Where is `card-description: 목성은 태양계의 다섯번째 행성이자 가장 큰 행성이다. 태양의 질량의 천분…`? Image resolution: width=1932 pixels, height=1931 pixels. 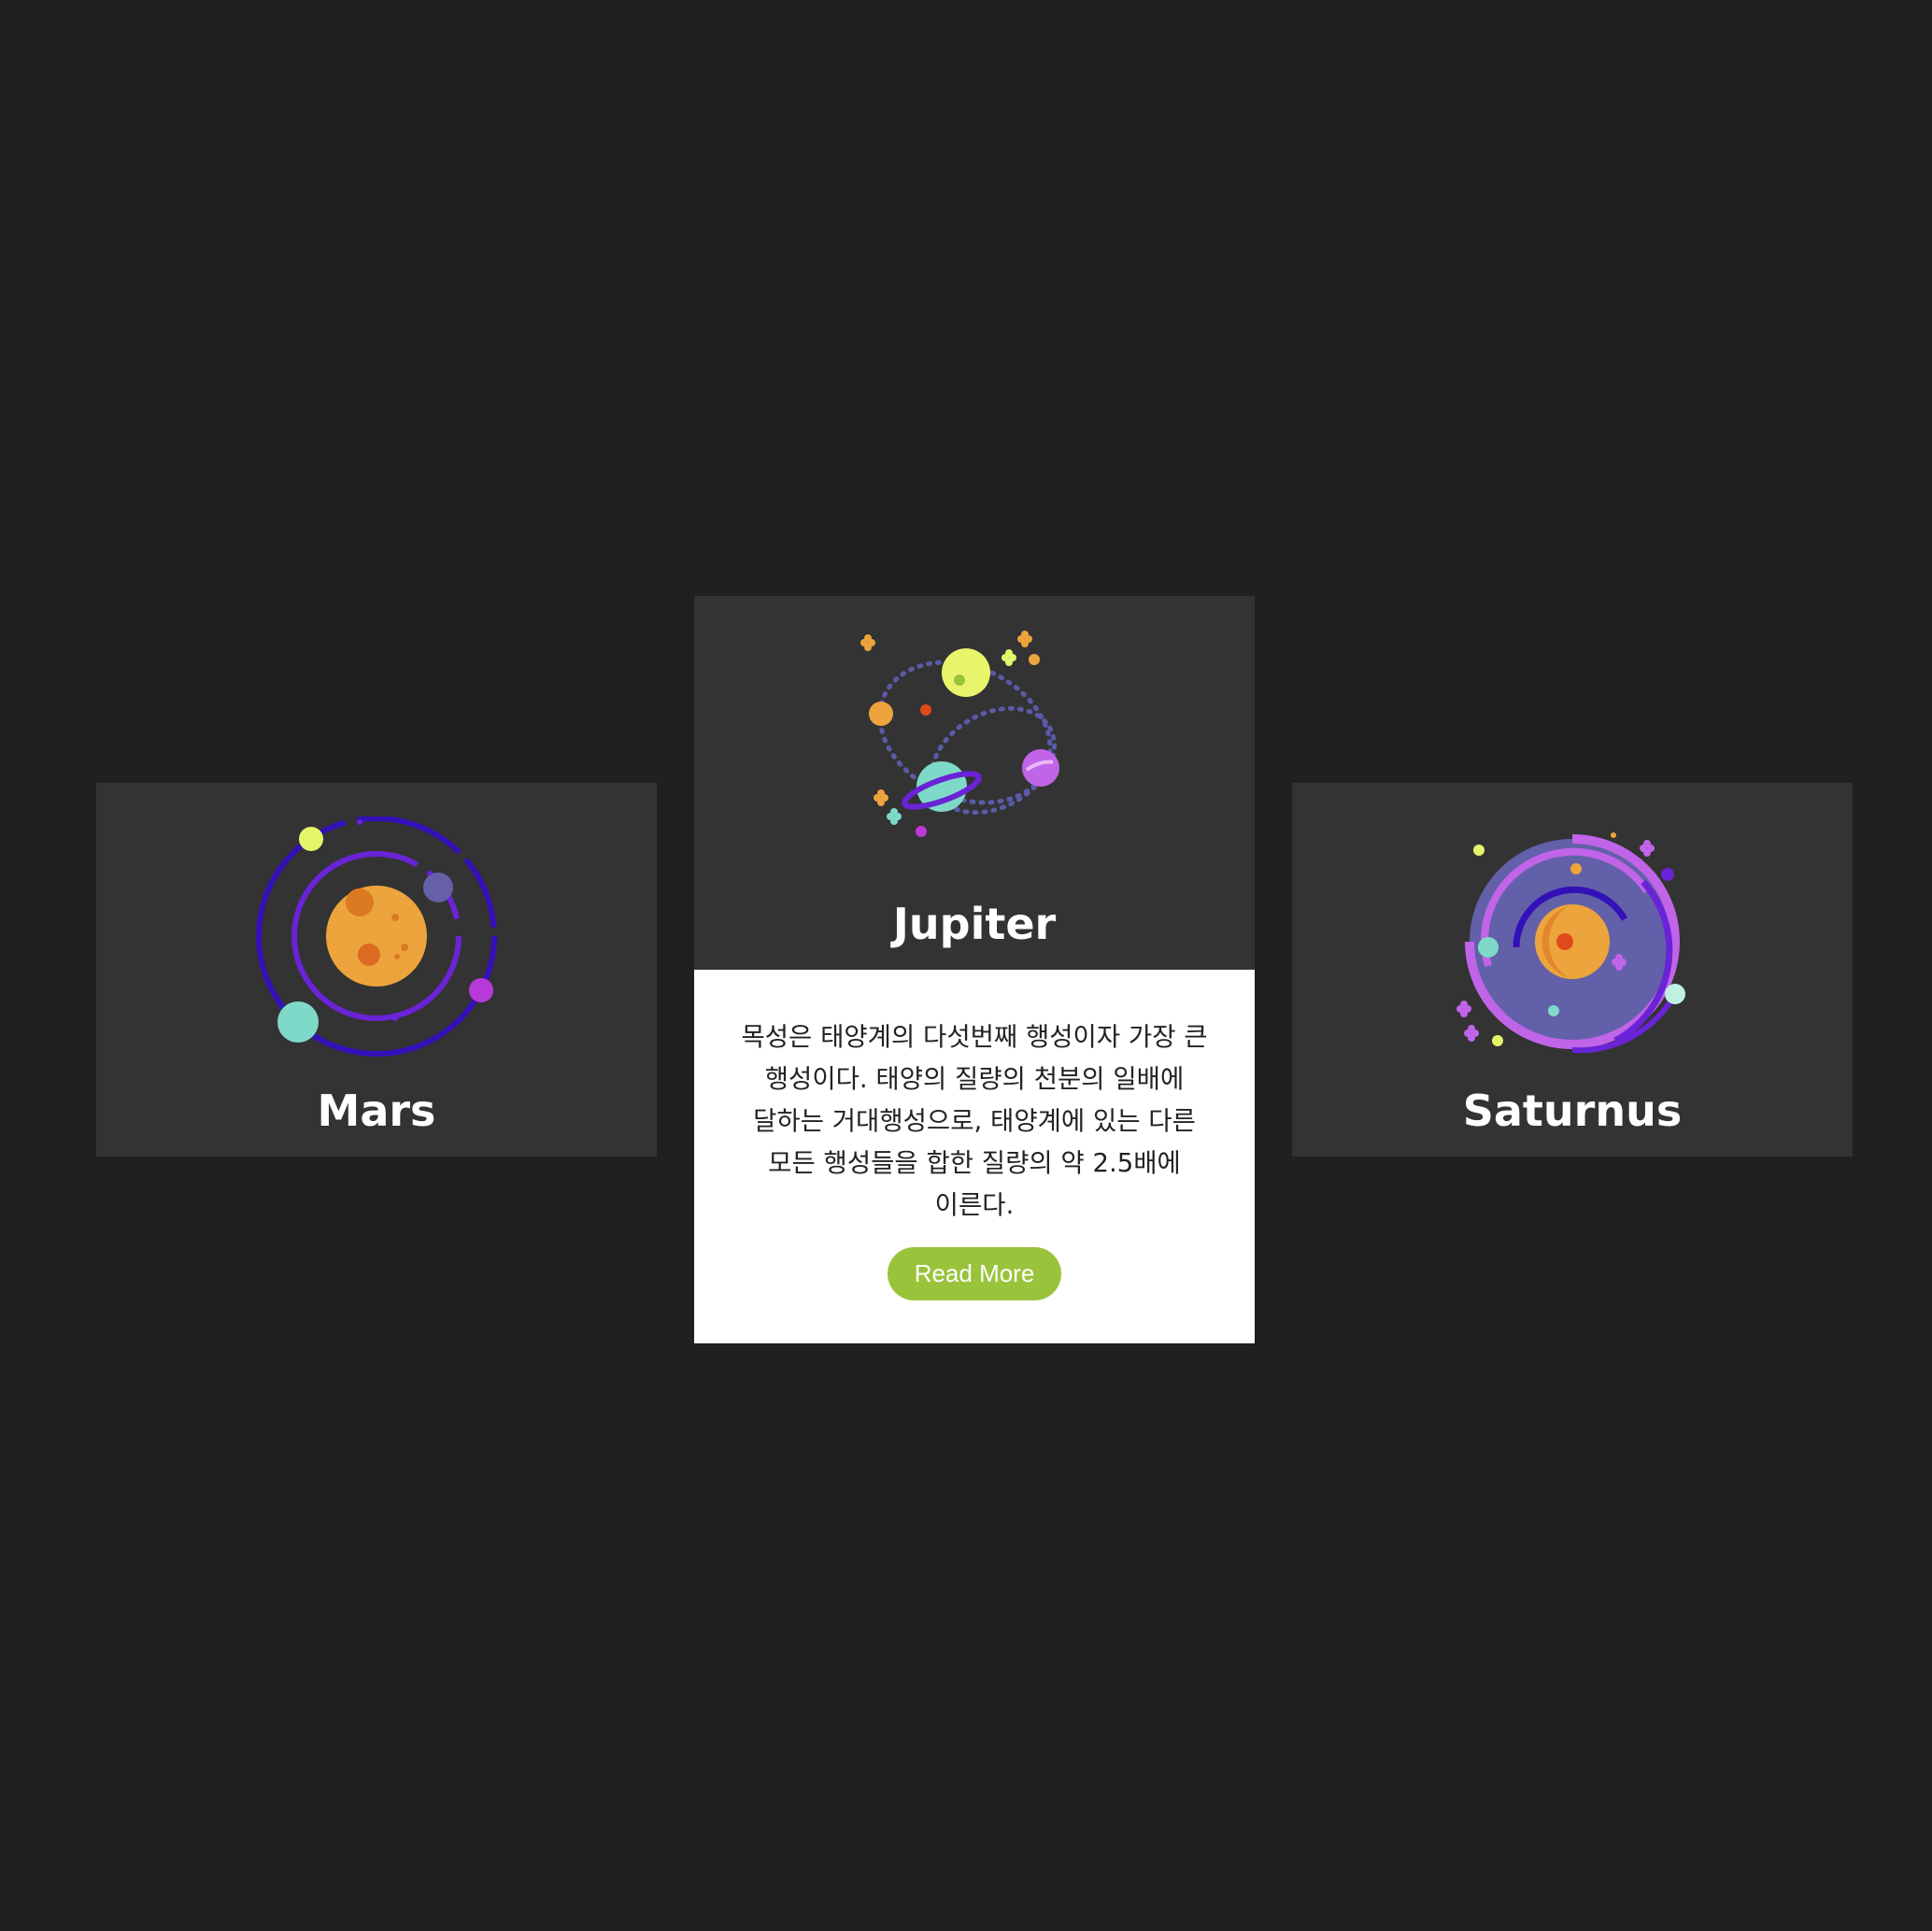
card-description: 목성은 태양계의 다섯번째 행성이자 가장 큰 행성이다. 태양의 질량의 천분… is located at coordinates (974, 1121).